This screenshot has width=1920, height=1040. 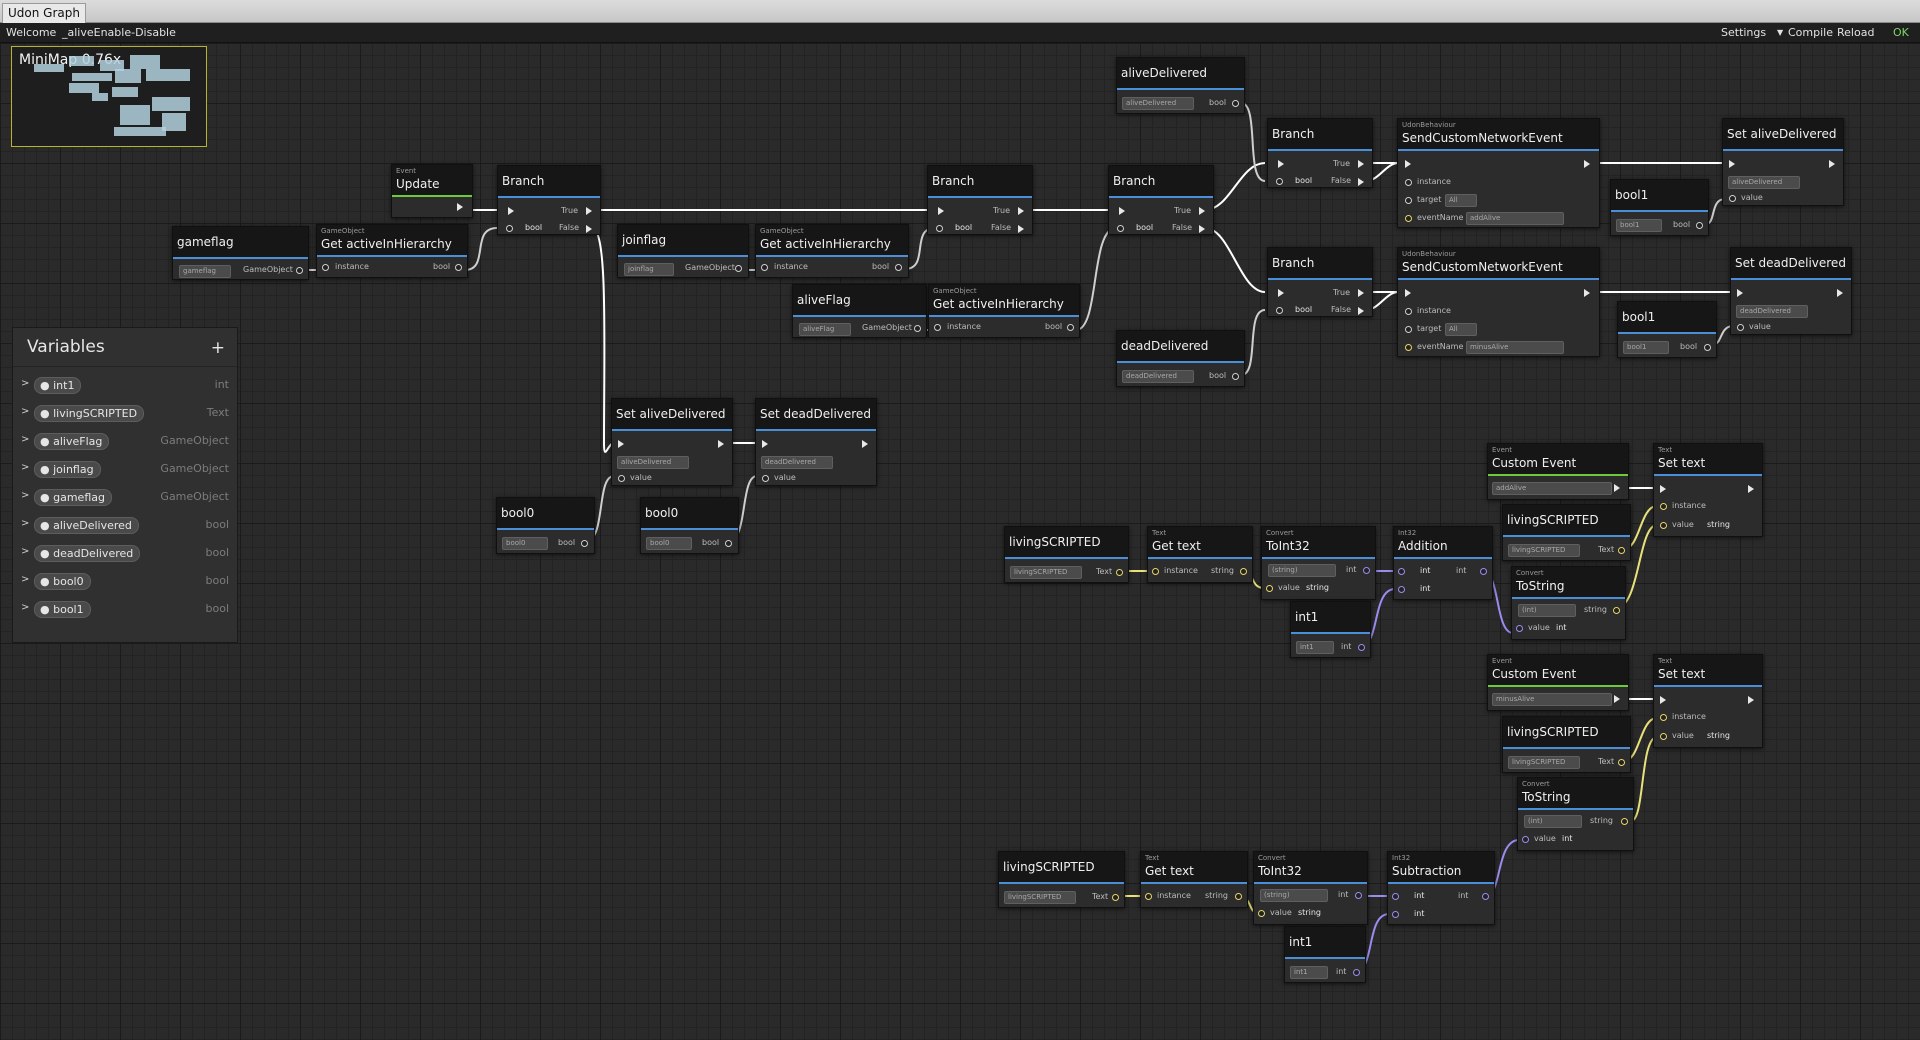 I want to click on variable-pill: bool1, so click(x=1639, y=225).